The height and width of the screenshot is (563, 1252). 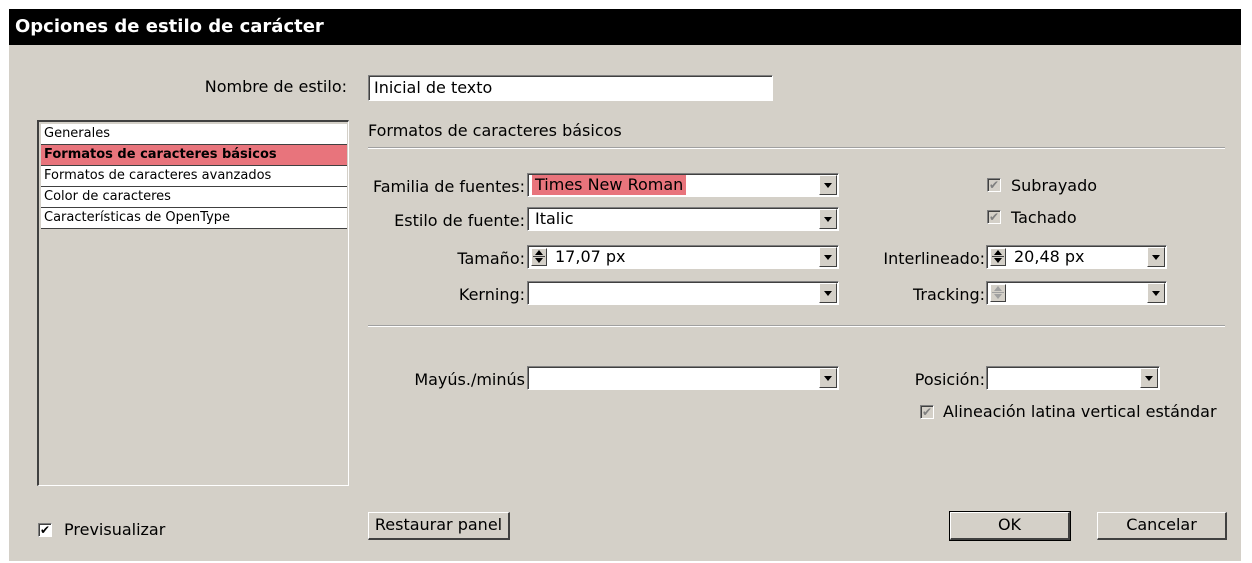 What do you see at coordinates (194, 176) in the screenshot?
I see `section-item-advanced-formats: Formatos de caracteres avanzados` at bounding box center [194, 176].